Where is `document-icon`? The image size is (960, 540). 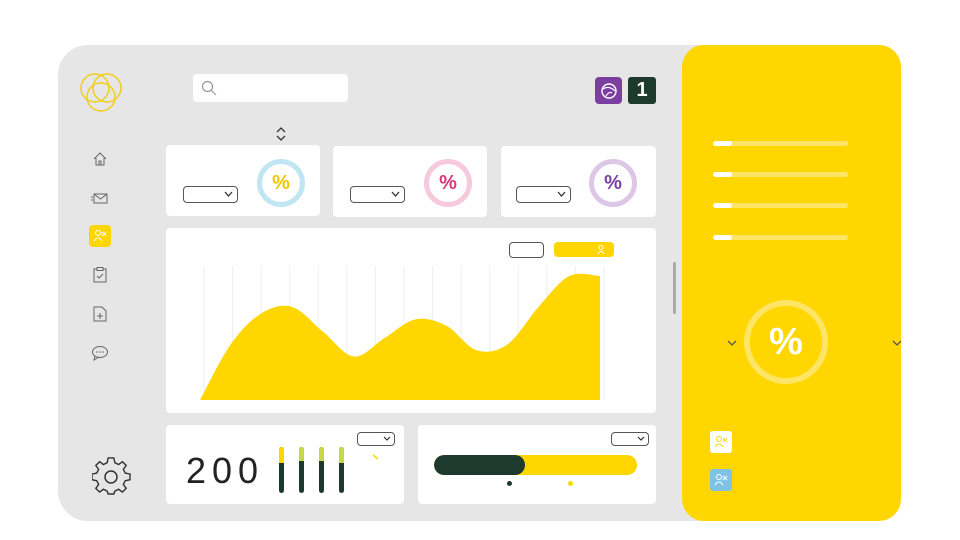
document-icon is located at coordinates (100, 314).